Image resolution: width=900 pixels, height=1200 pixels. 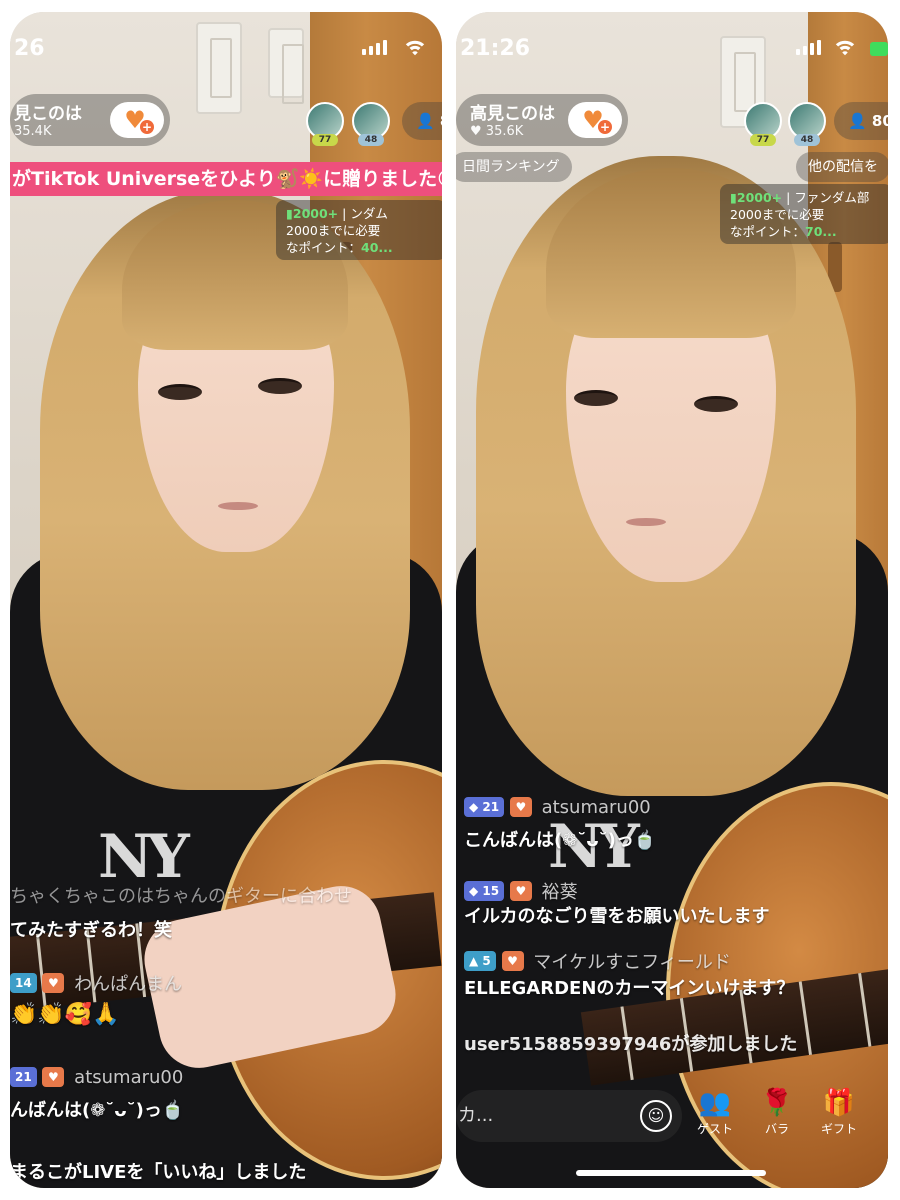 I want to click on bottom-bar: カ... ☺ 👥 ゲスト 🌹 バラ 🎁 ギフト, so click(x=672, y=1119).